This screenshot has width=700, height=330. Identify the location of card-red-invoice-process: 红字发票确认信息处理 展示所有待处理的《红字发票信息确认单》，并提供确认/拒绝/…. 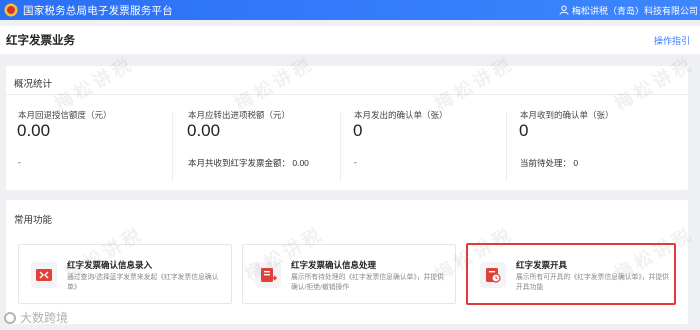
(349, 274).